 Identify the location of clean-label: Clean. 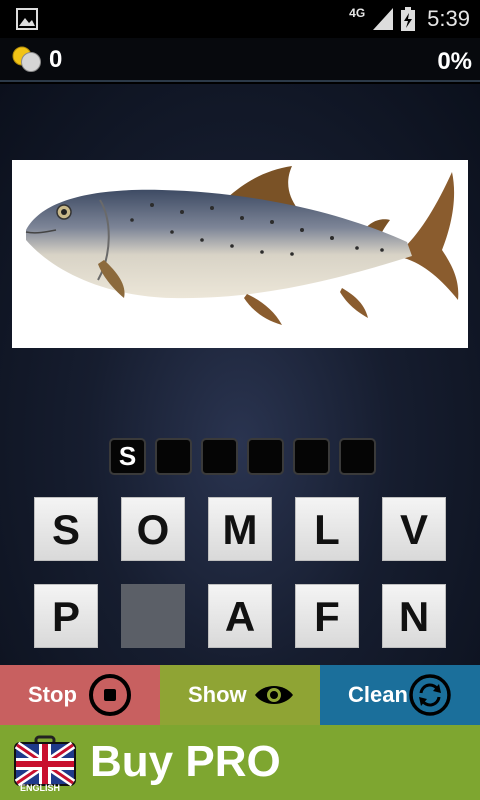
(378, 694).